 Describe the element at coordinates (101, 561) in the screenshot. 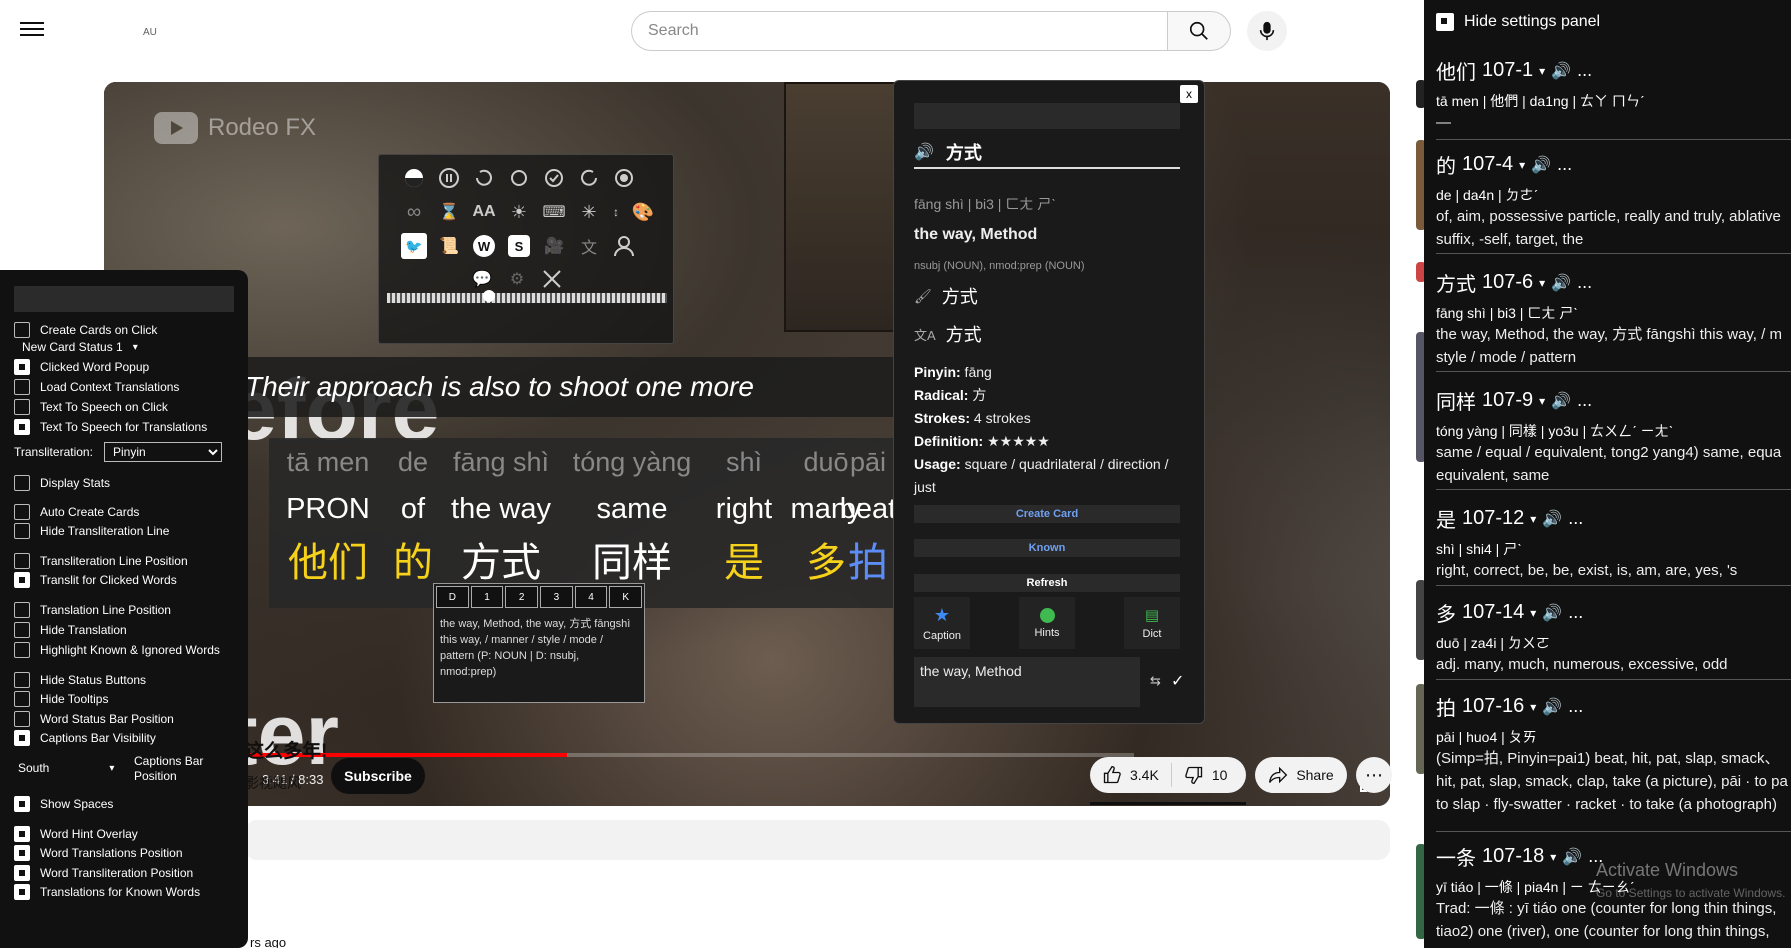

I see `setting-transliteration-line-position: Transliteration Line Position` at that location.